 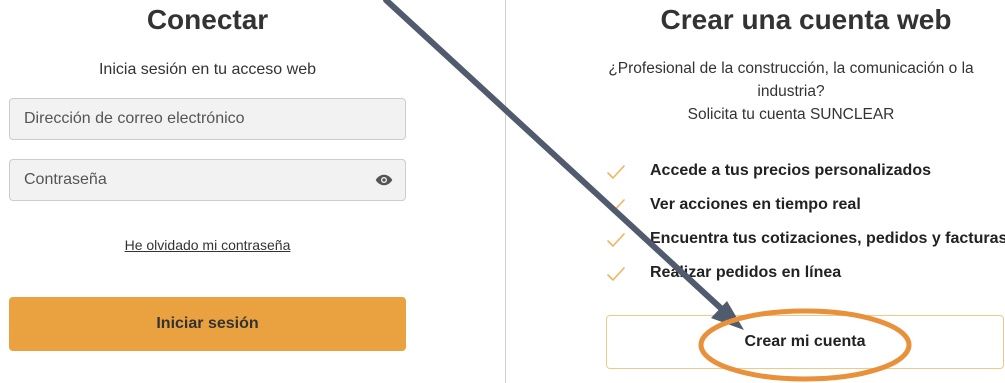 What do you see at coordinates (806, 19) in the screenshot?
I see `signup-title: Crear una cuenta web` at bounding box center [806, 19].